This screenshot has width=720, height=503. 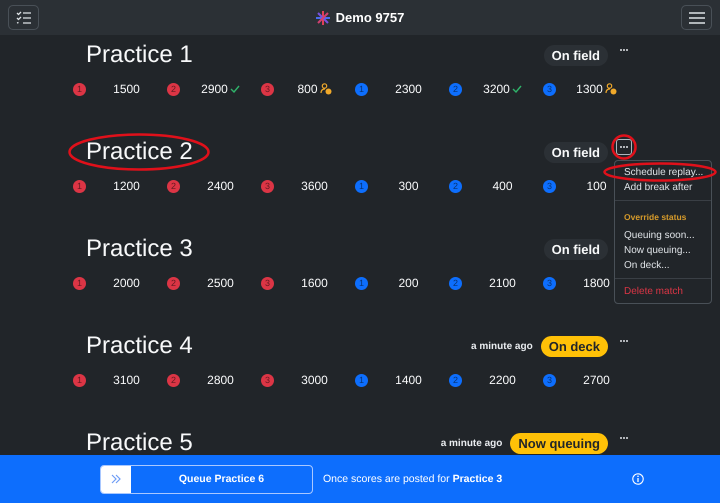 What do you see at coordinates (206, 479) in the screenshot?
I see `queue-button: Queue Practice 6` at bounding box center [206, 479].